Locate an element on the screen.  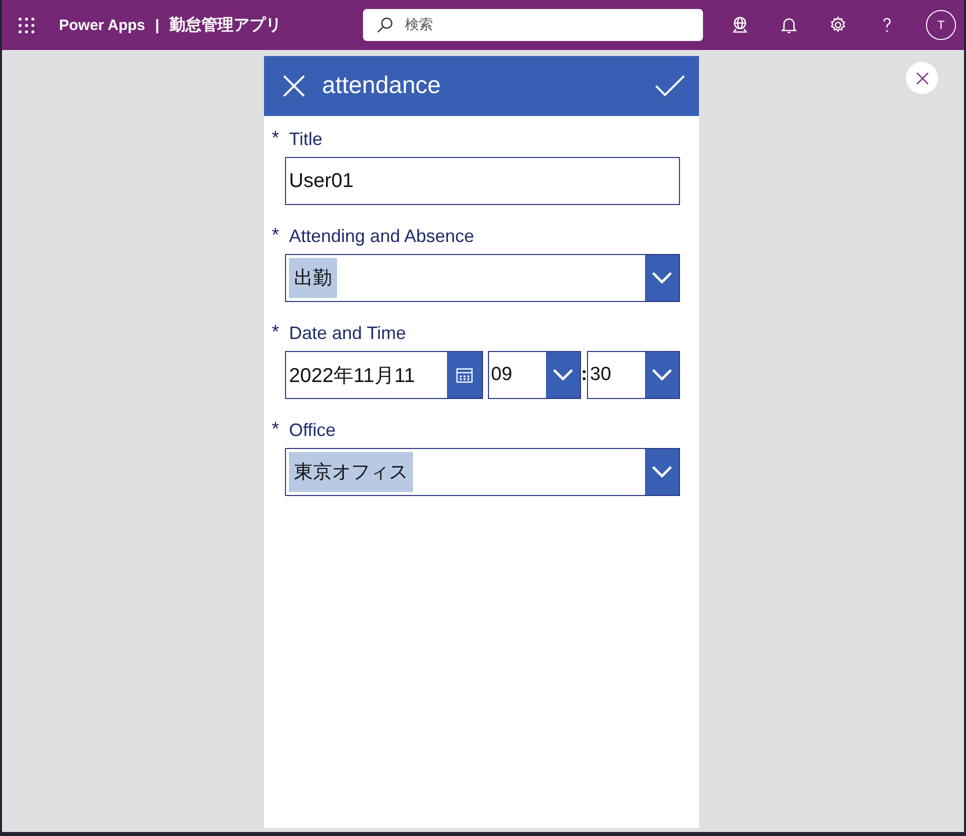
app-name: Power Apps is located at coordinates (102, 25).